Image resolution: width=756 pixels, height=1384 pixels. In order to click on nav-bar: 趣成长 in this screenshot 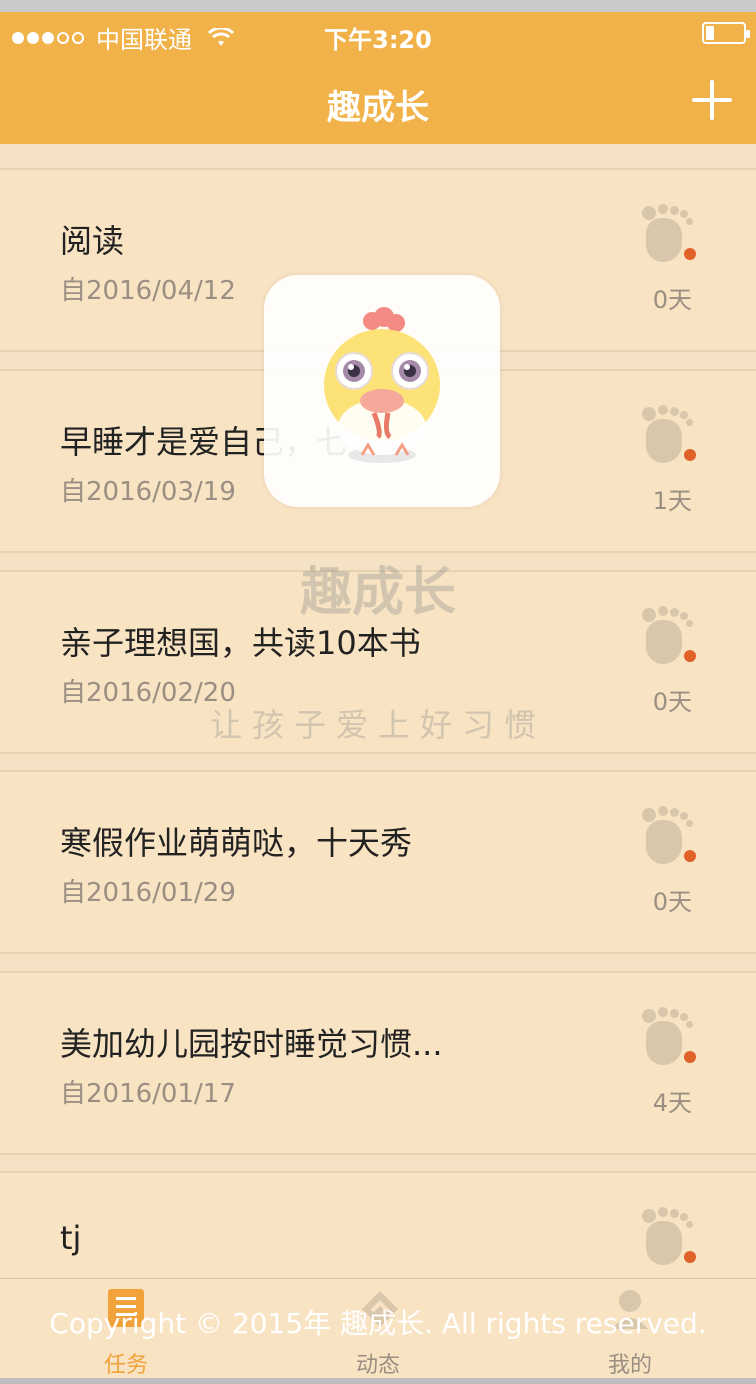, I will do `click(378, 100)`.